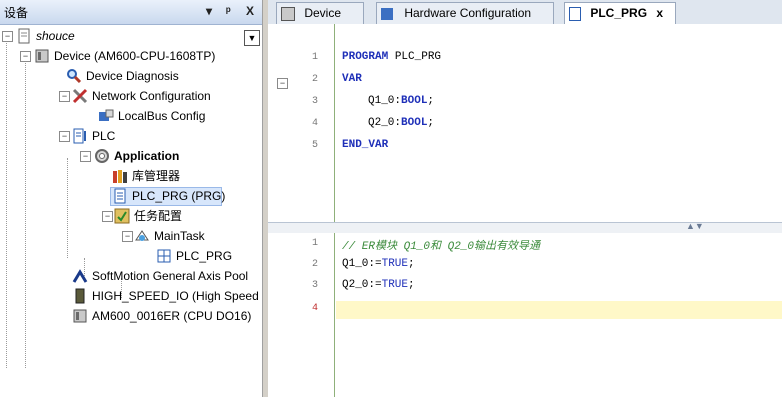  Describe the element at coordinates (250, 11) in the screenshot. I see `close-panel-icon: X` at that location.